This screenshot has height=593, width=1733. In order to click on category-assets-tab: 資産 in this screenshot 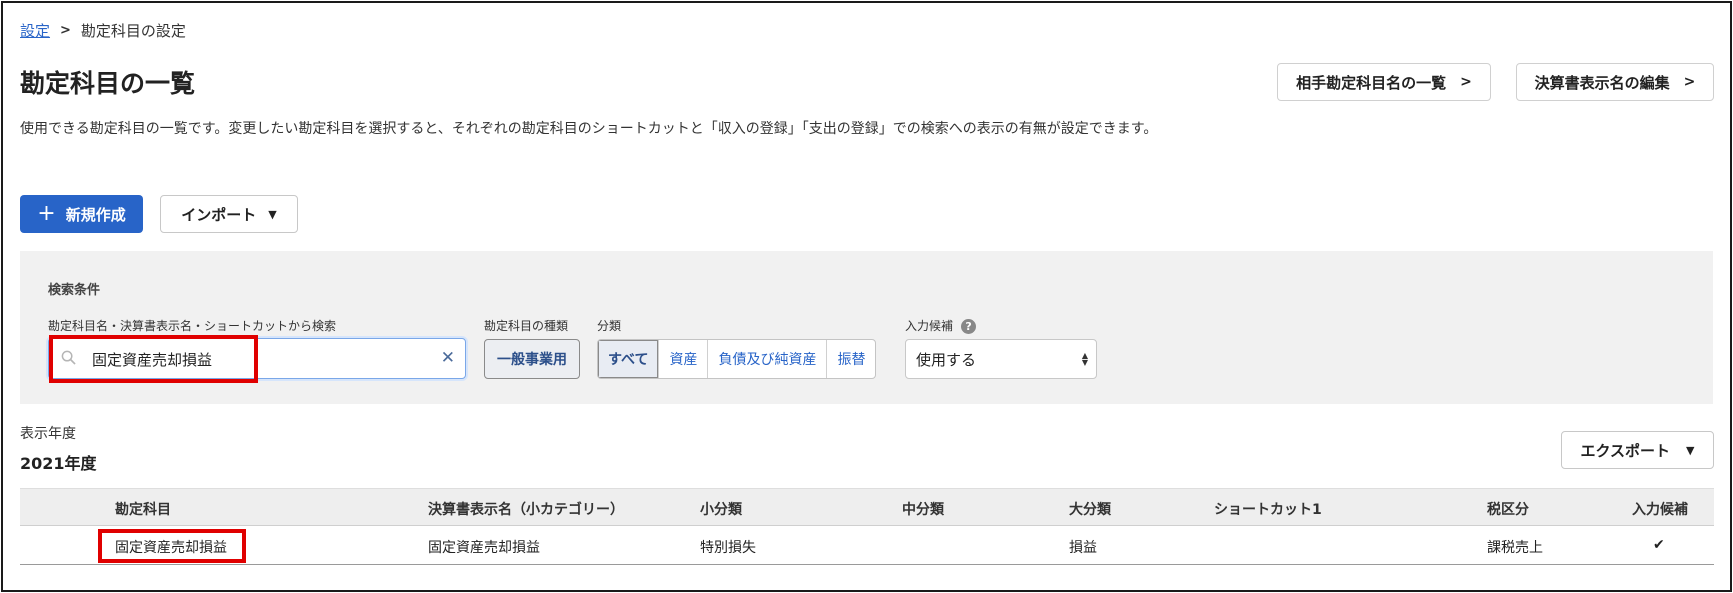, I will do `click(682, 359)`.